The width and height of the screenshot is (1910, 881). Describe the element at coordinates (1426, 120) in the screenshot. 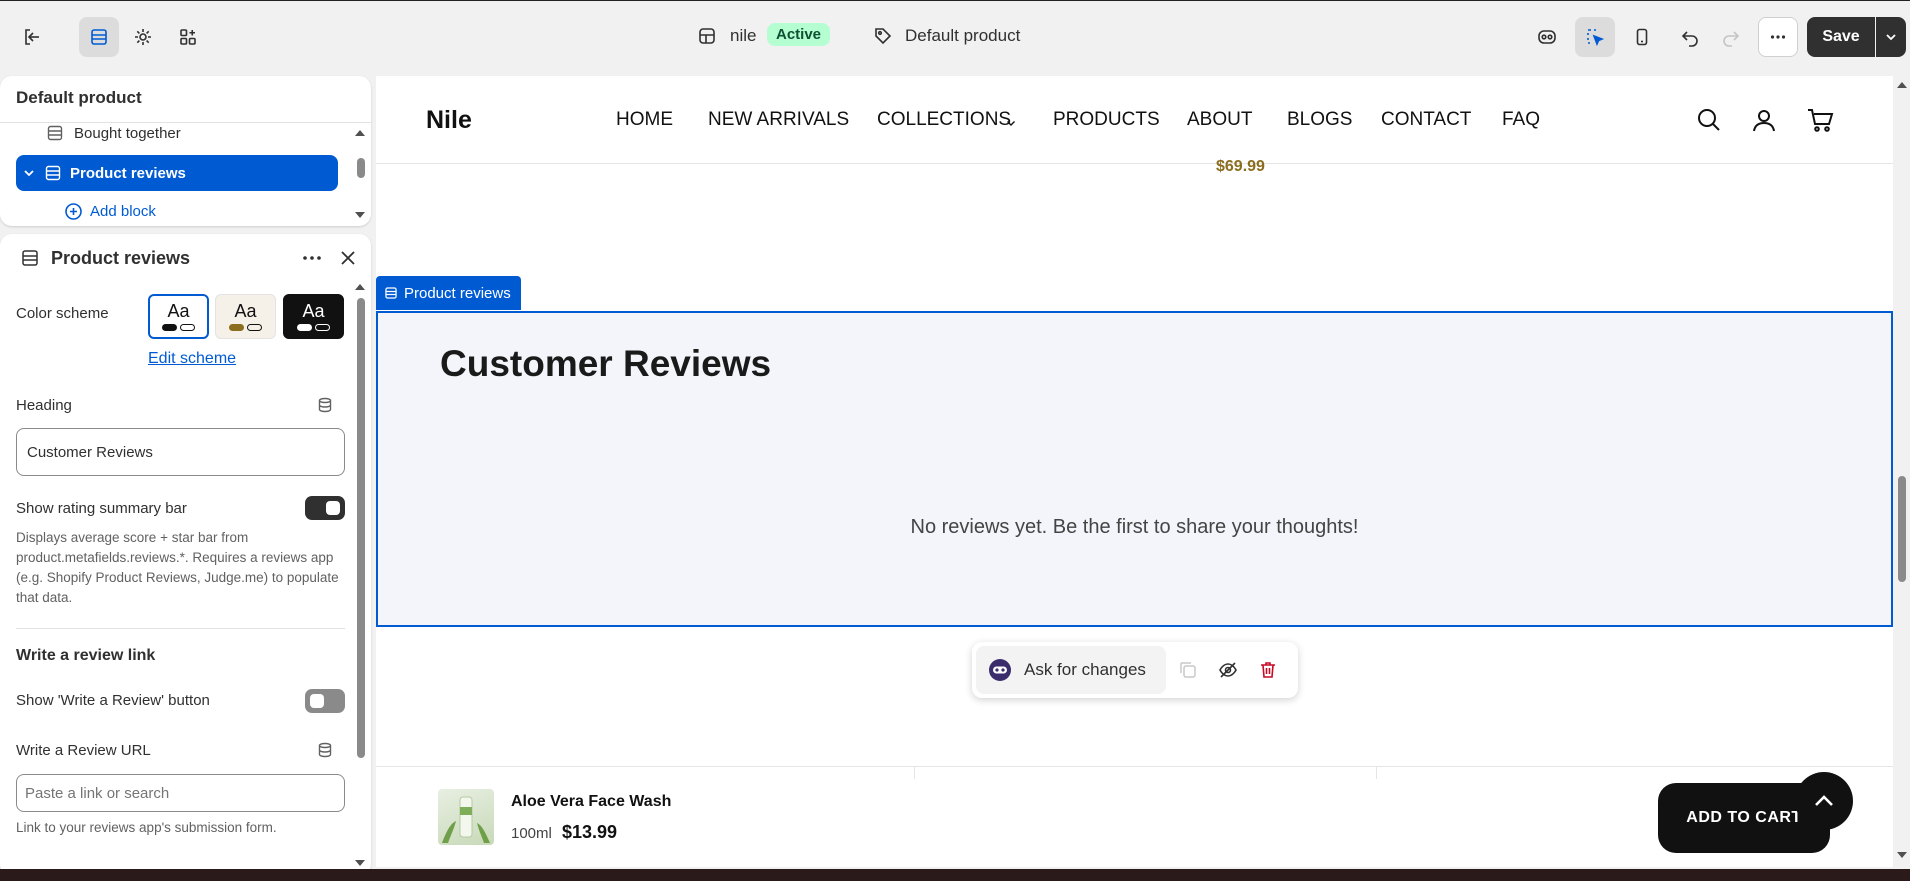

I see `nav-contact: CONTACT` at that location.